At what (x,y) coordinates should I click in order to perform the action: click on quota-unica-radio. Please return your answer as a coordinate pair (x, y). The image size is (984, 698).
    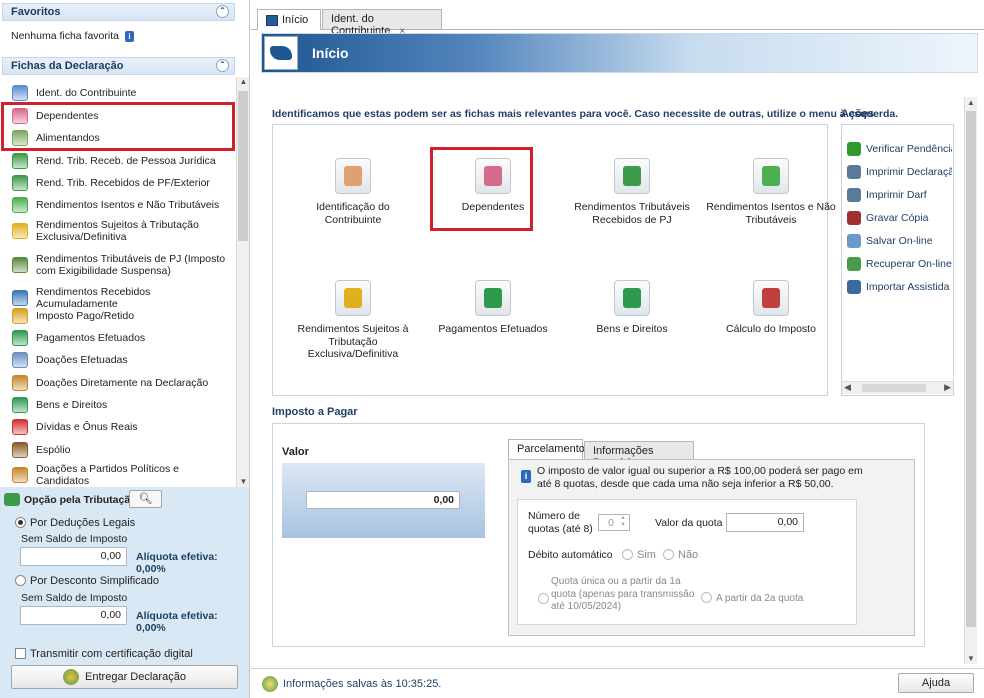
    Looking at the image, I should click on (543, 598).